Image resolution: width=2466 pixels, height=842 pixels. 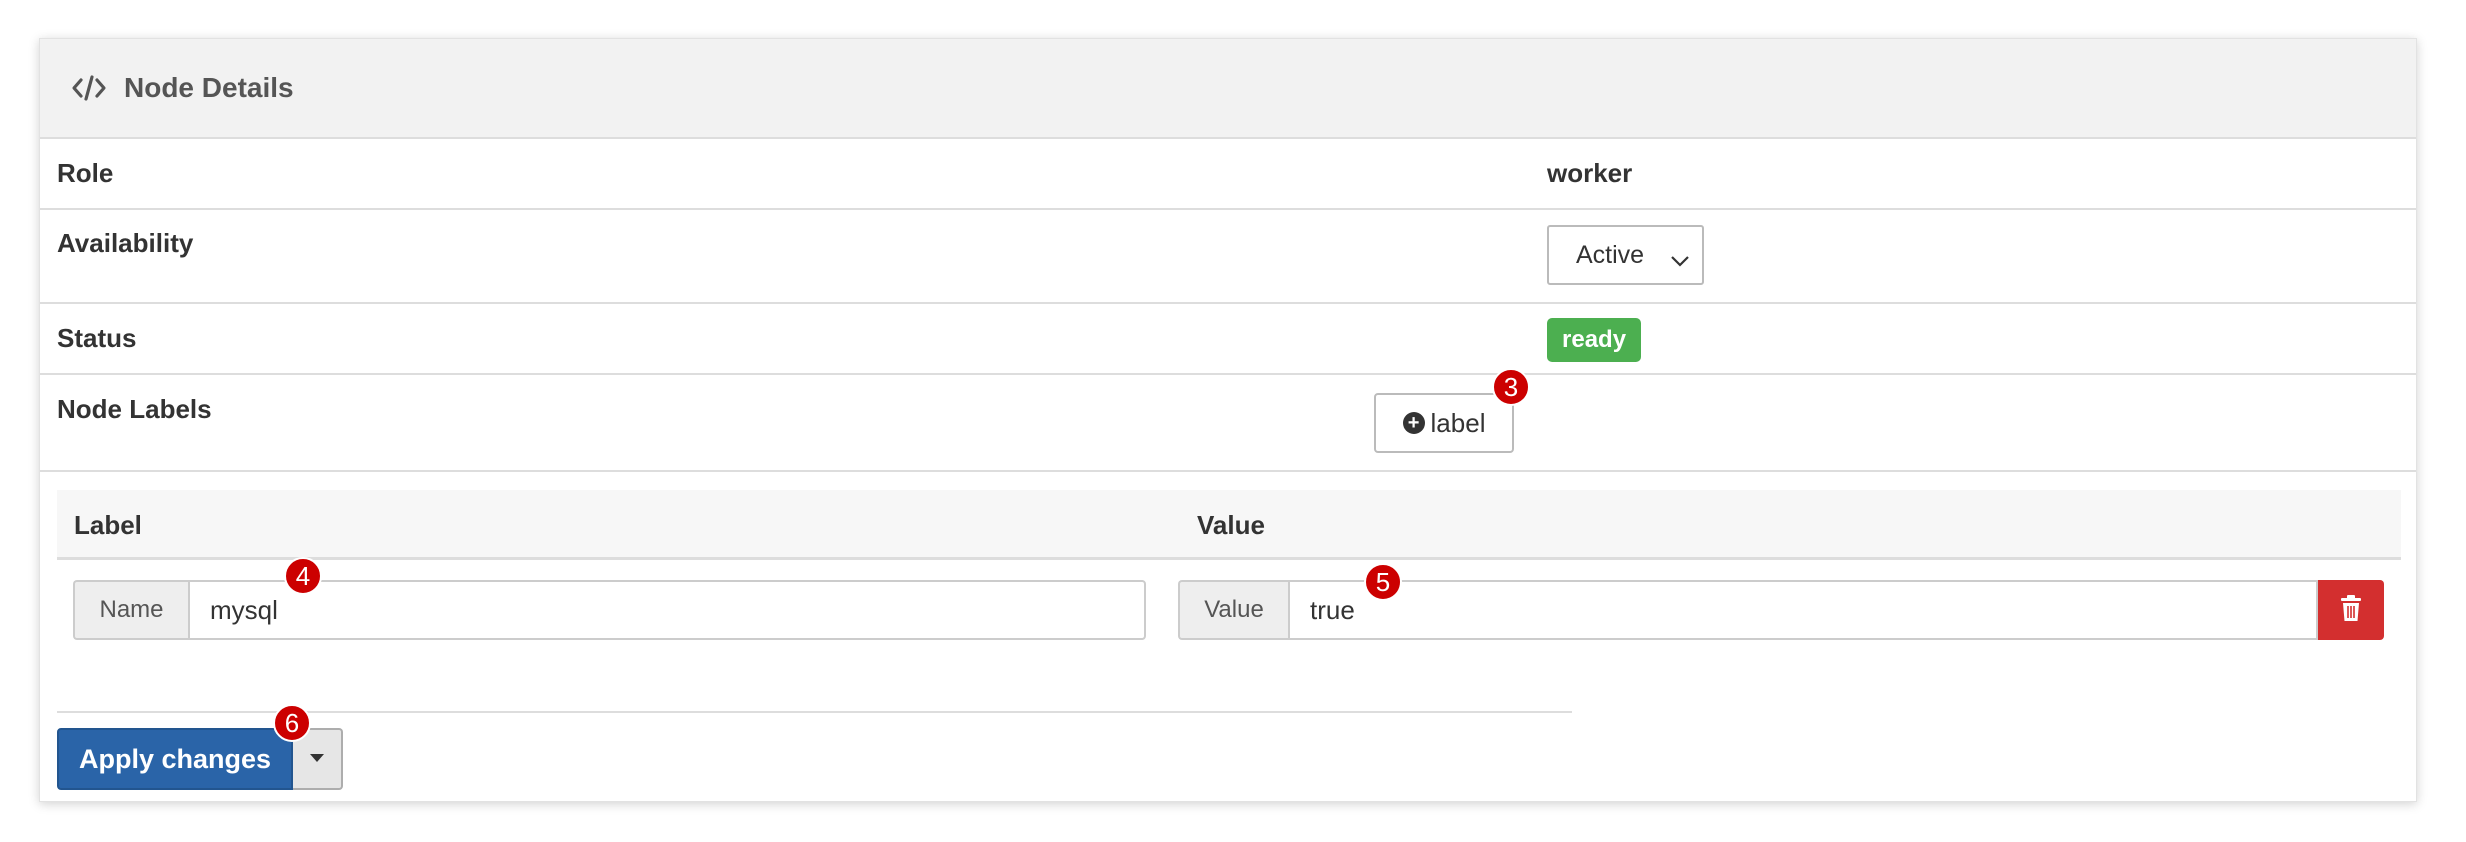 I want to click on label-name-input: mysql, so click(x=667, y=610).